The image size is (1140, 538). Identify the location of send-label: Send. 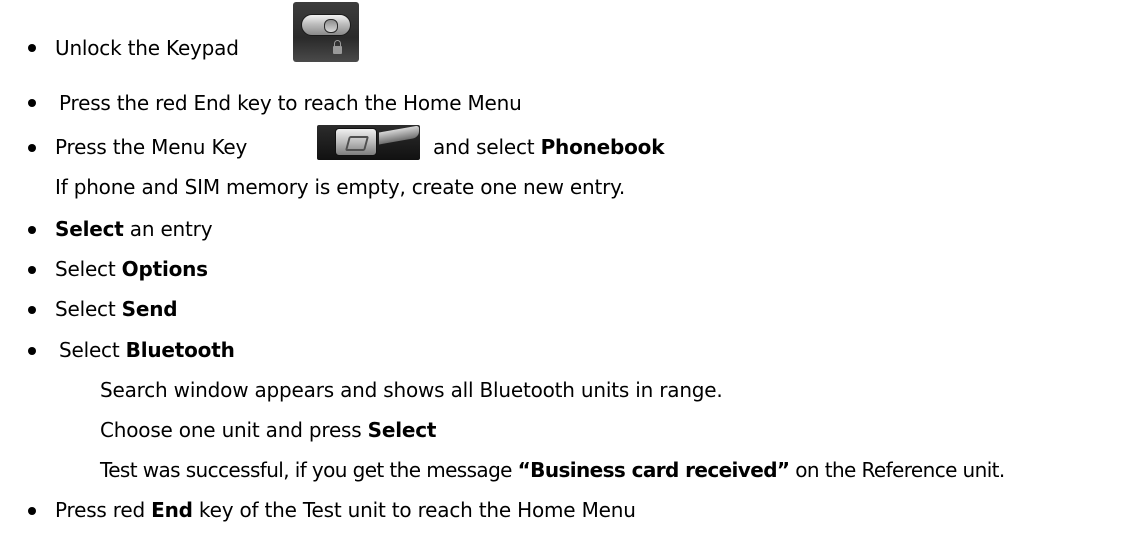
(149, 309).